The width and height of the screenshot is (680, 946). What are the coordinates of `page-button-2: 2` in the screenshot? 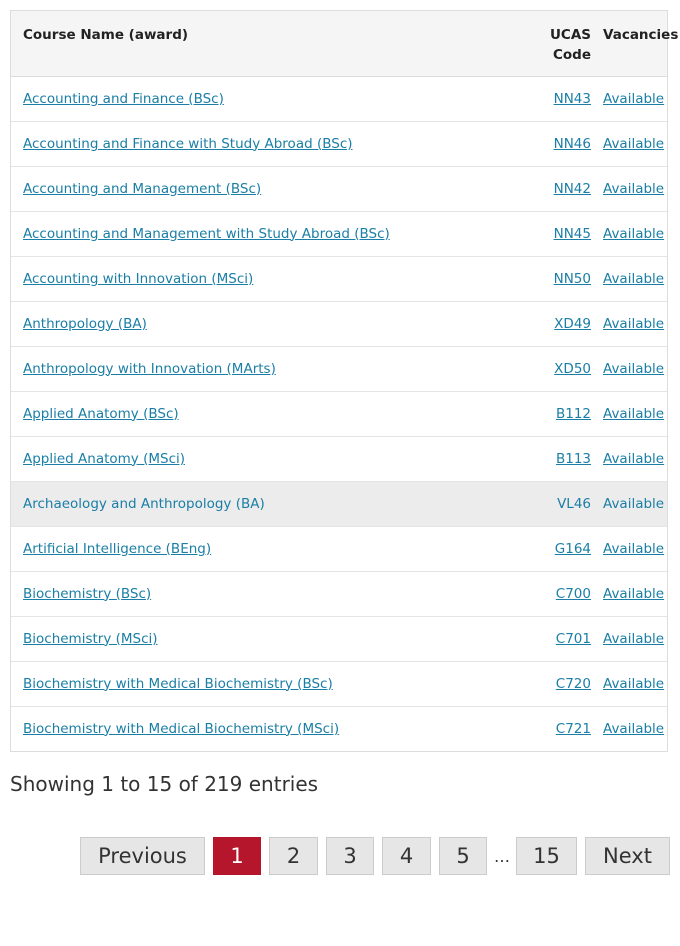 It's located at (293, 856).